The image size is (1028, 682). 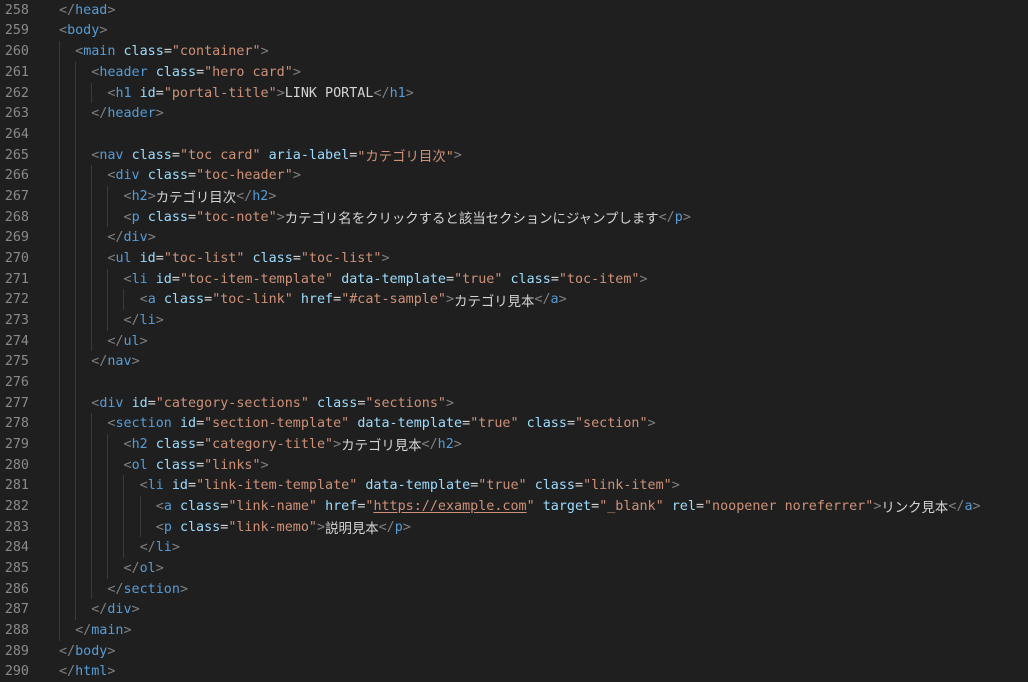 I want to click on code-line: 283 < p class = "link-memo" > 説明見本 </p >, so click(x=514, y=527).